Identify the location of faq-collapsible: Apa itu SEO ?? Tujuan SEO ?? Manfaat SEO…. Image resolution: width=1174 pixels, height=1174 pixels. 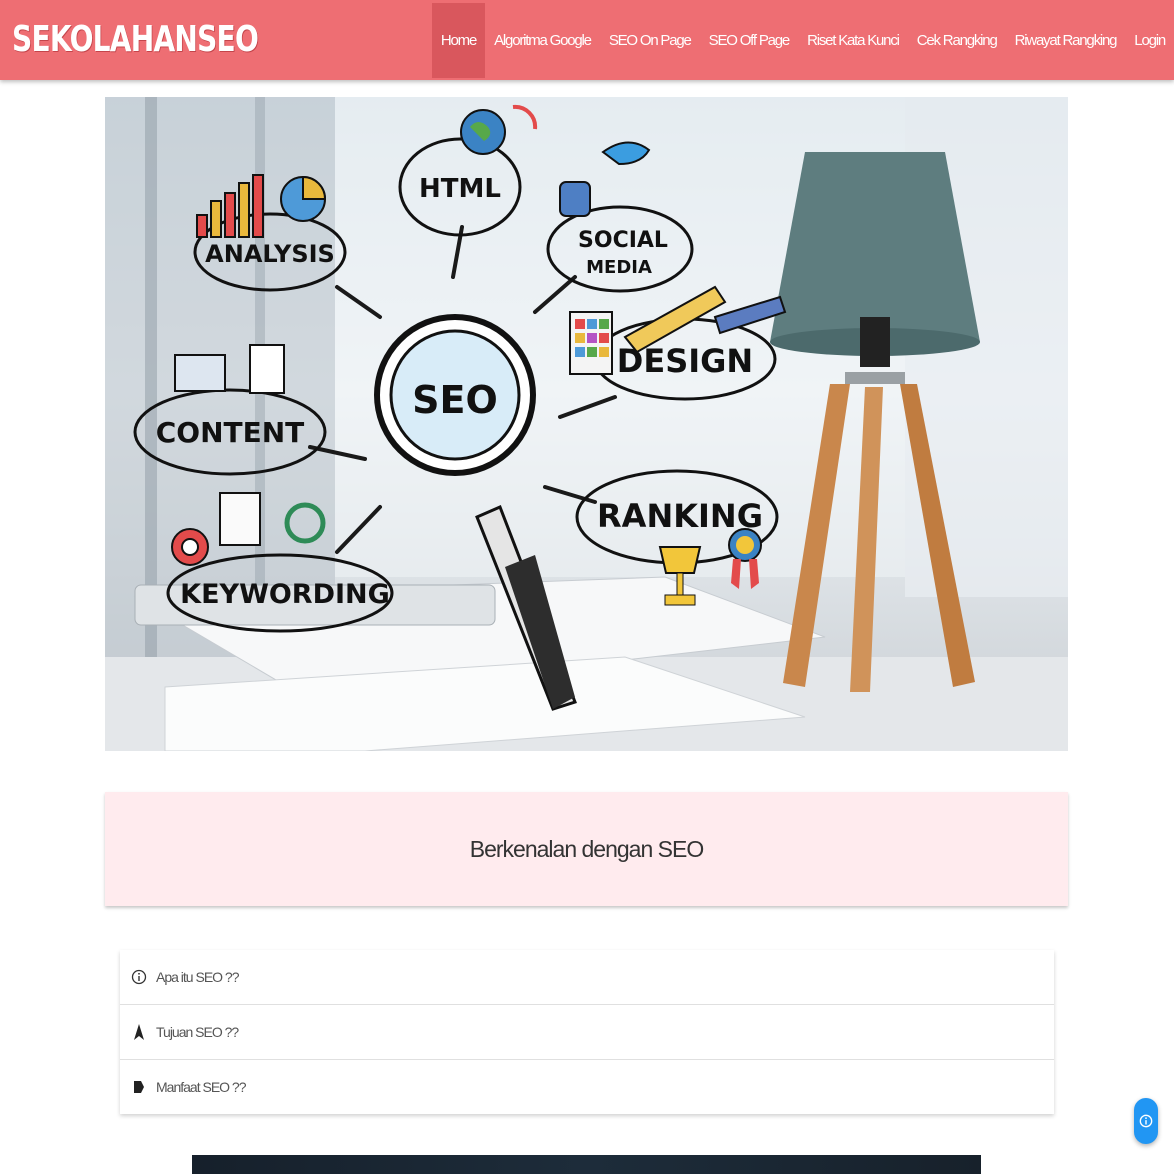
(587, 1032).